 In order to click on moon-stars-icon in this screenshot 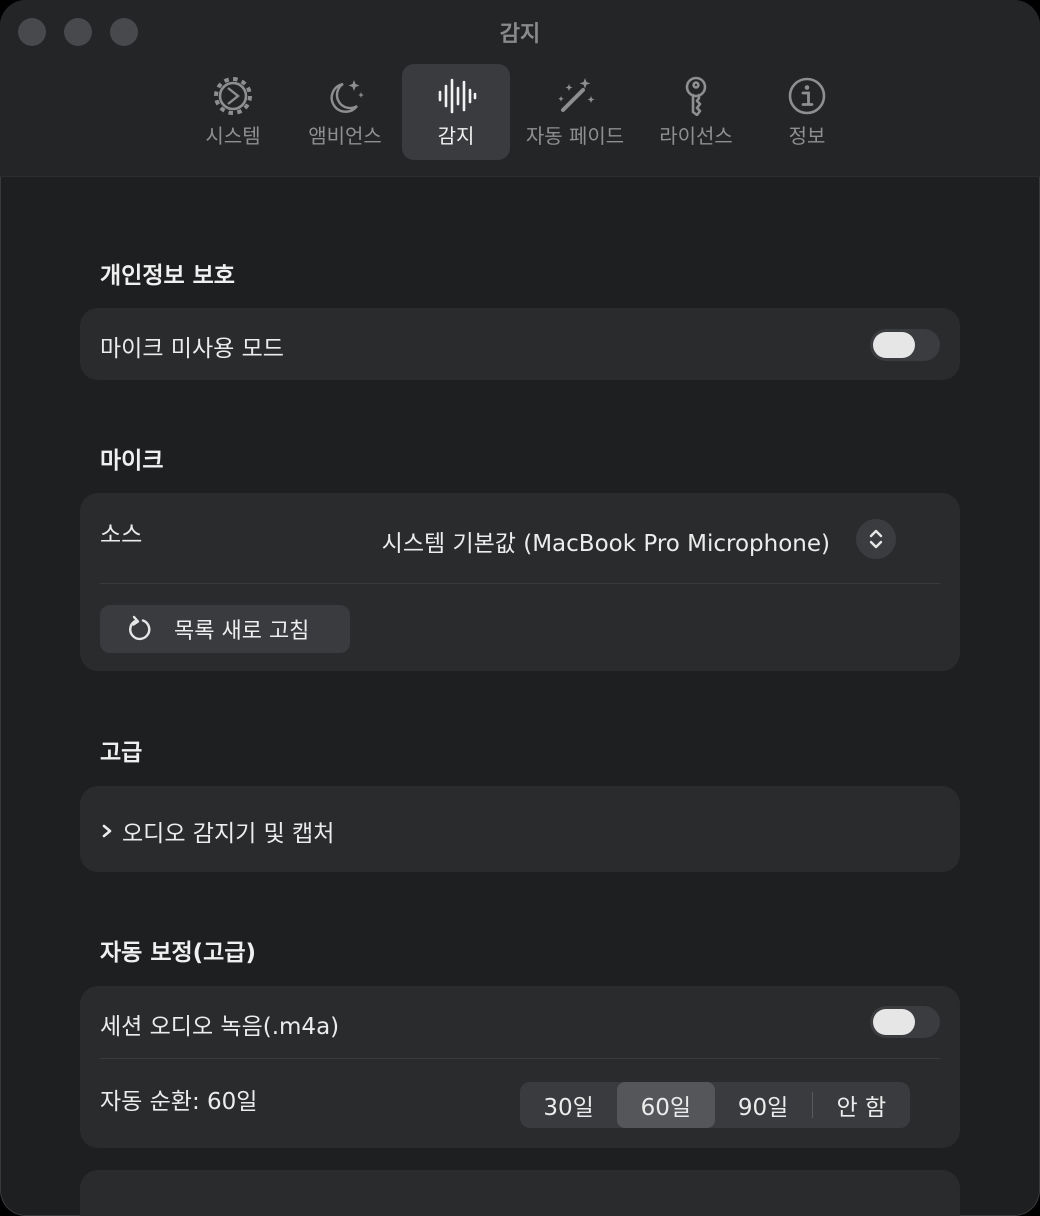, I will do `click(347, 96)`.